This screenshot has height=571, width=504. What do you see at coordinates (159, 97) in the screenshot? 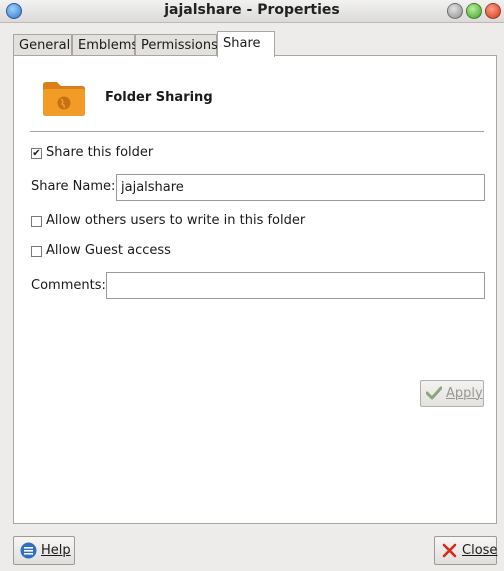
I see `folder-sharing-heading: Folder Sharing` at bounding box center [159, 97].